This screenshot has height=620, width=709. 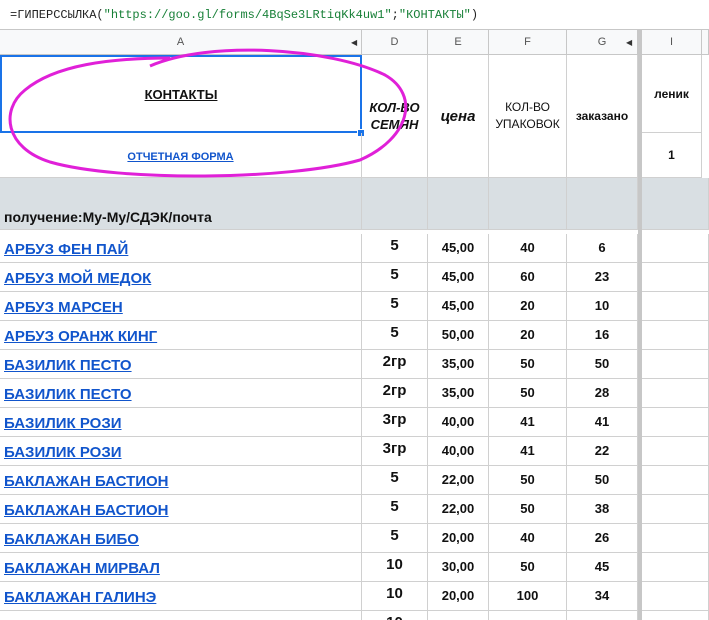 I want to click on product-name-cell, so click(x=181, y=615).